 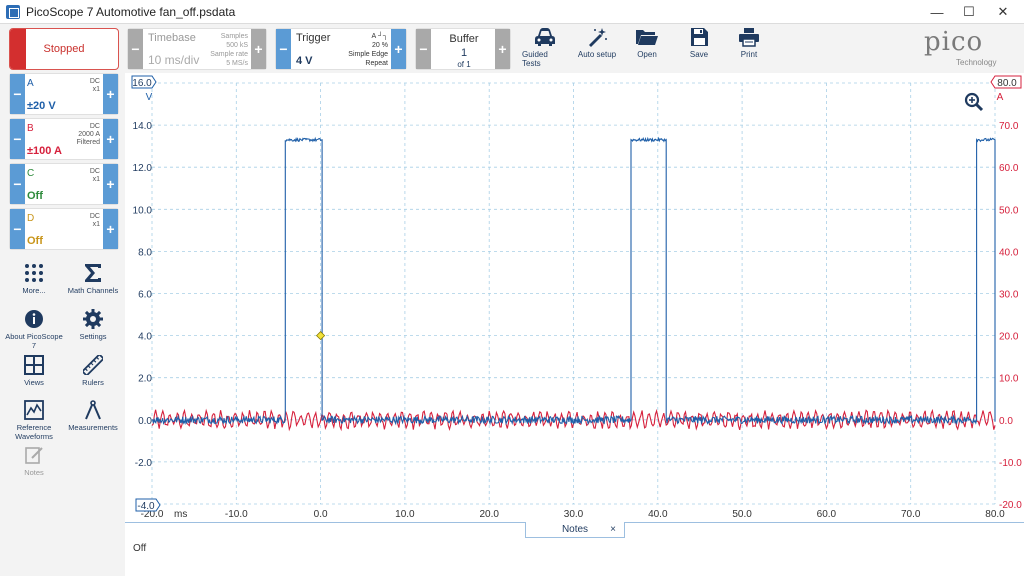 What do you see at coordinates (135, 49) in the screenshot?
I see `timebase-decrease-button: −` at bounding box center [135, 49].